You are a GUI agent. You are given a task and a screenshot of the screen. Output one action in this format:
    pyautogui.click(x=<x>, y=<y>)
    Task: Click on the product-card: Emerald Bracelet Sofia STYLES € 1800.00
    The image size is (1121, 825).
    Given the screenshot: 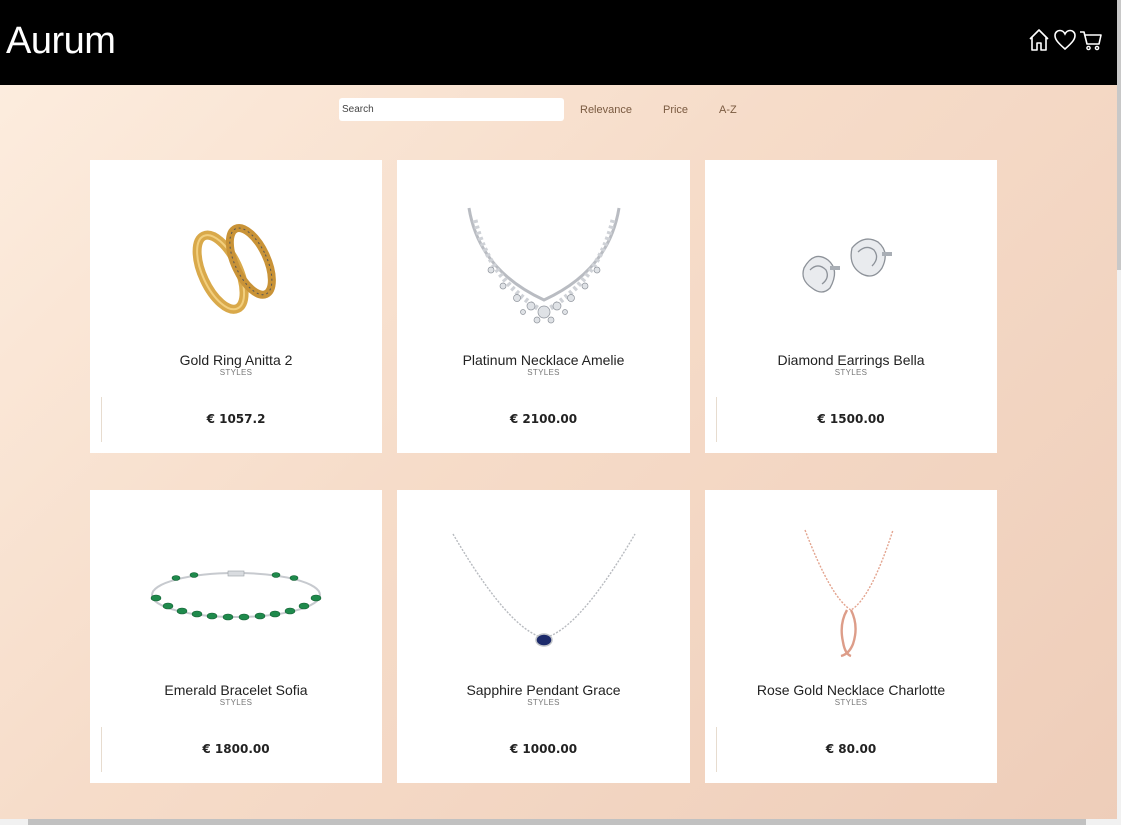 What is the action you would take?
    pyautogui.click(x=236, y=636)
    